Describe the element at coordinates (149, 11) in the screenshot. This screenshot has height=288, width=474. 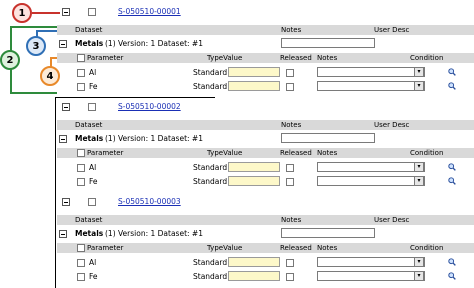
I see `sample-id-link: S-050510-00001` at that location.